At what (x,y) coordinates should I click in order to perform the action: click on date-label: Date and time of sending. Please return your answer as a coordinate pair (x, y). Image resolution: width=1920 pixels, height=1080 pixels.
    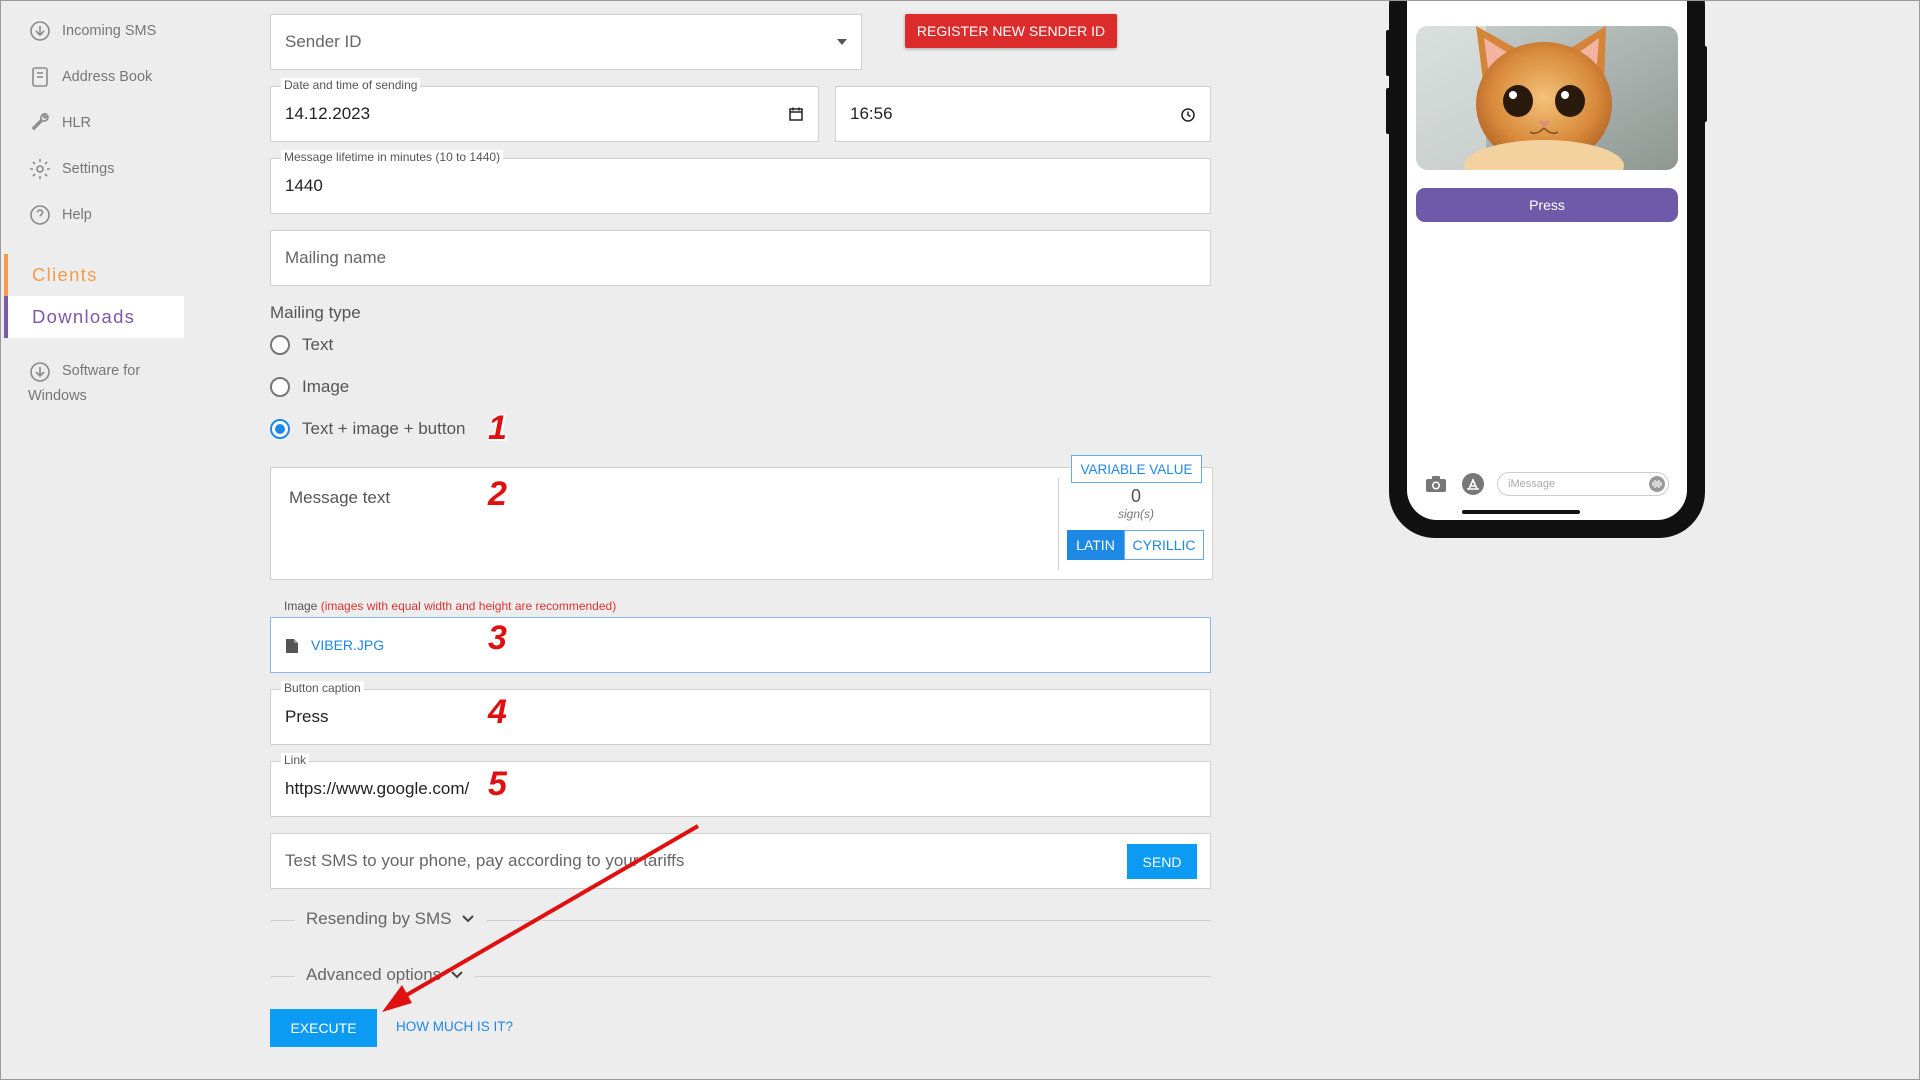
    Looking at the image, I should click on (351, 85).